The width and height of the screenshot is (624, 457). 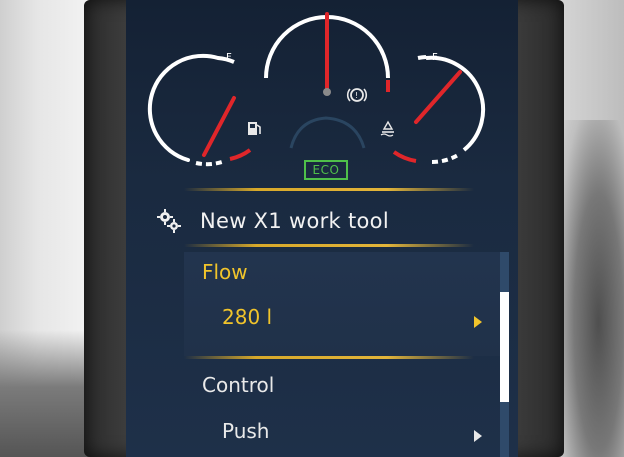 I want to click on center-gauge, so click(x=327, y=54).